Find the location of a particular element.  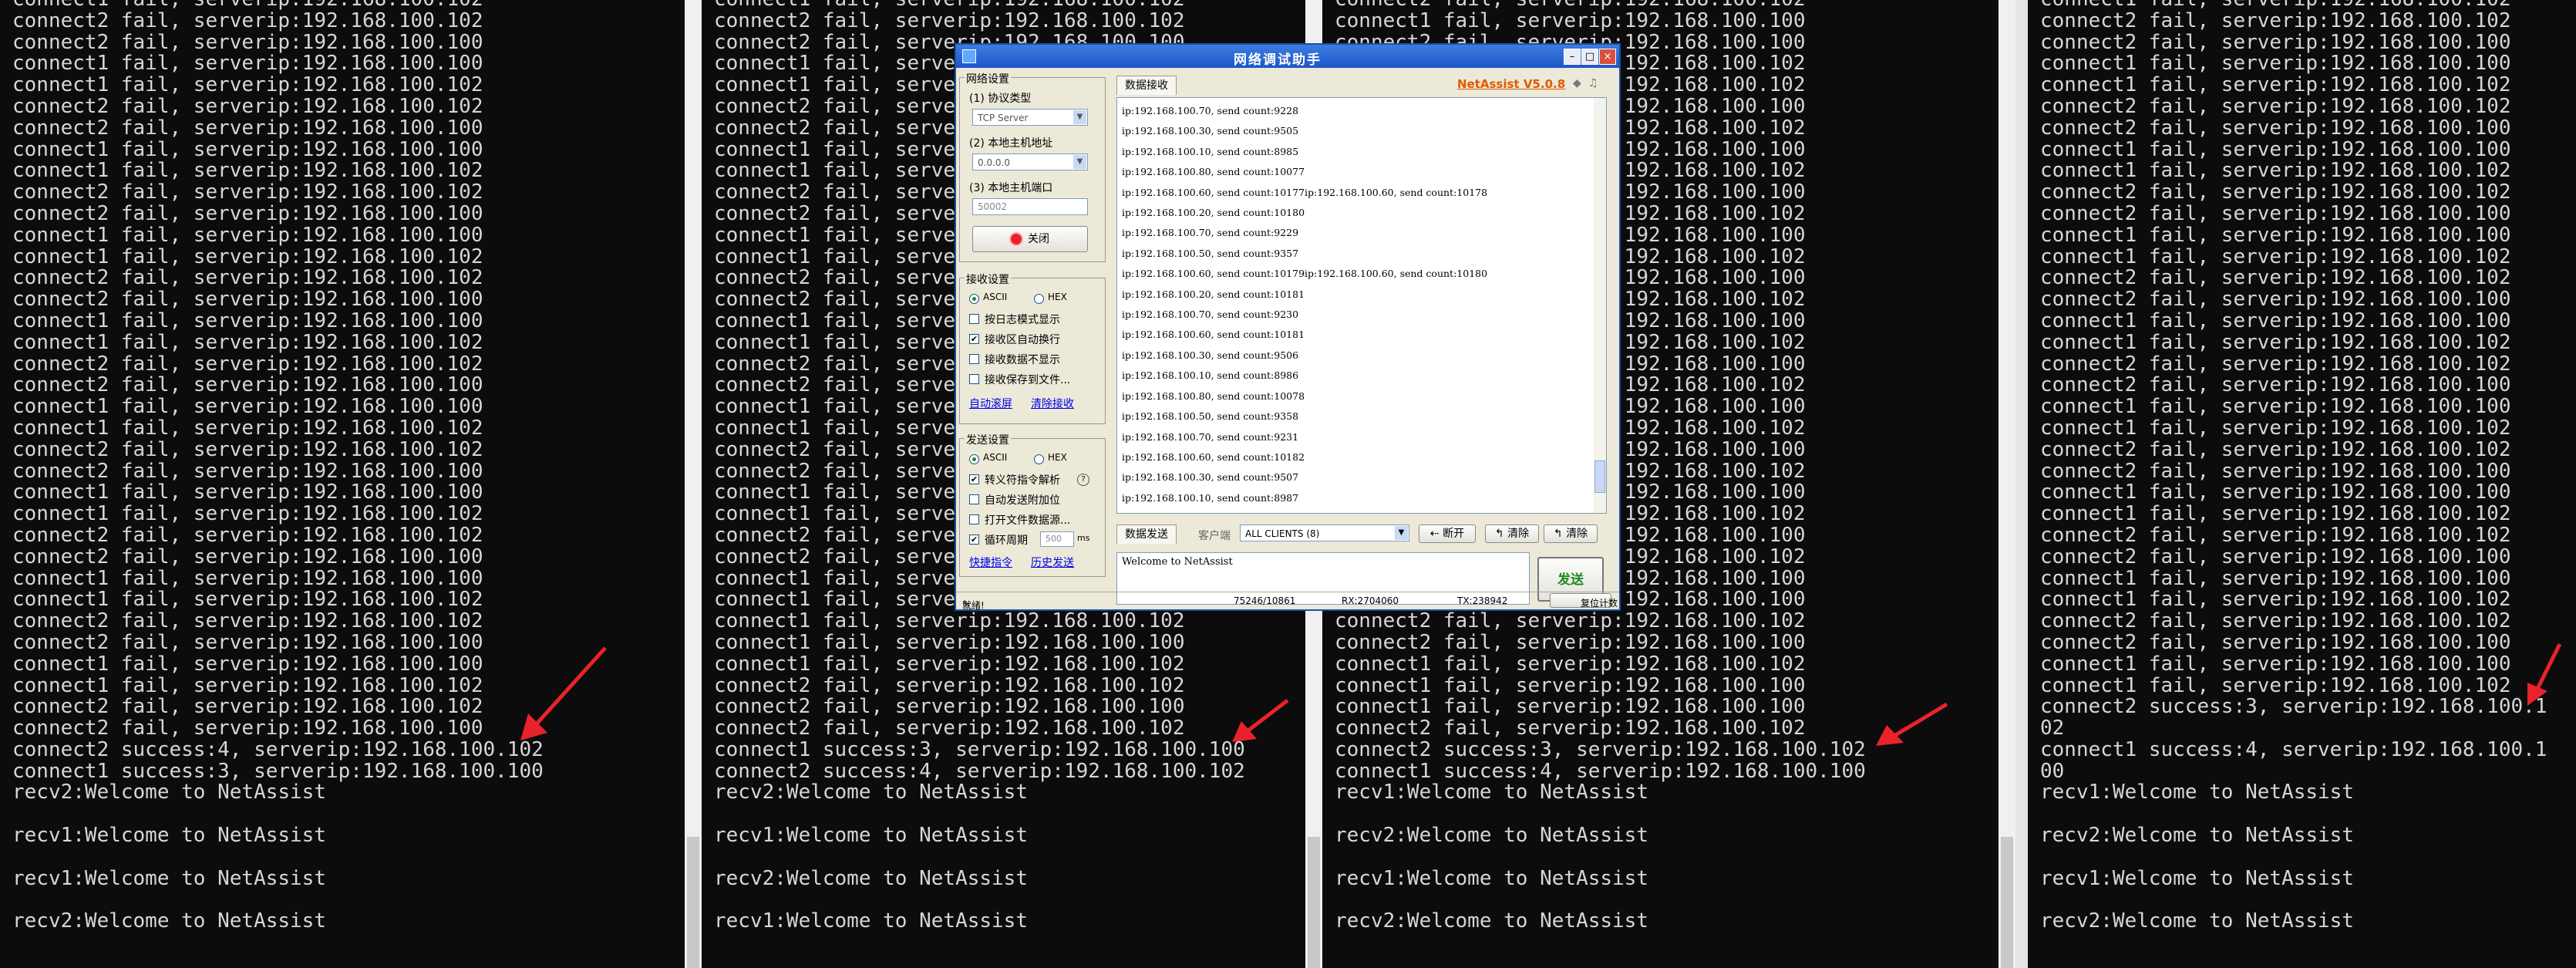

period-input: 500 is located at coordinates (1057, 539).